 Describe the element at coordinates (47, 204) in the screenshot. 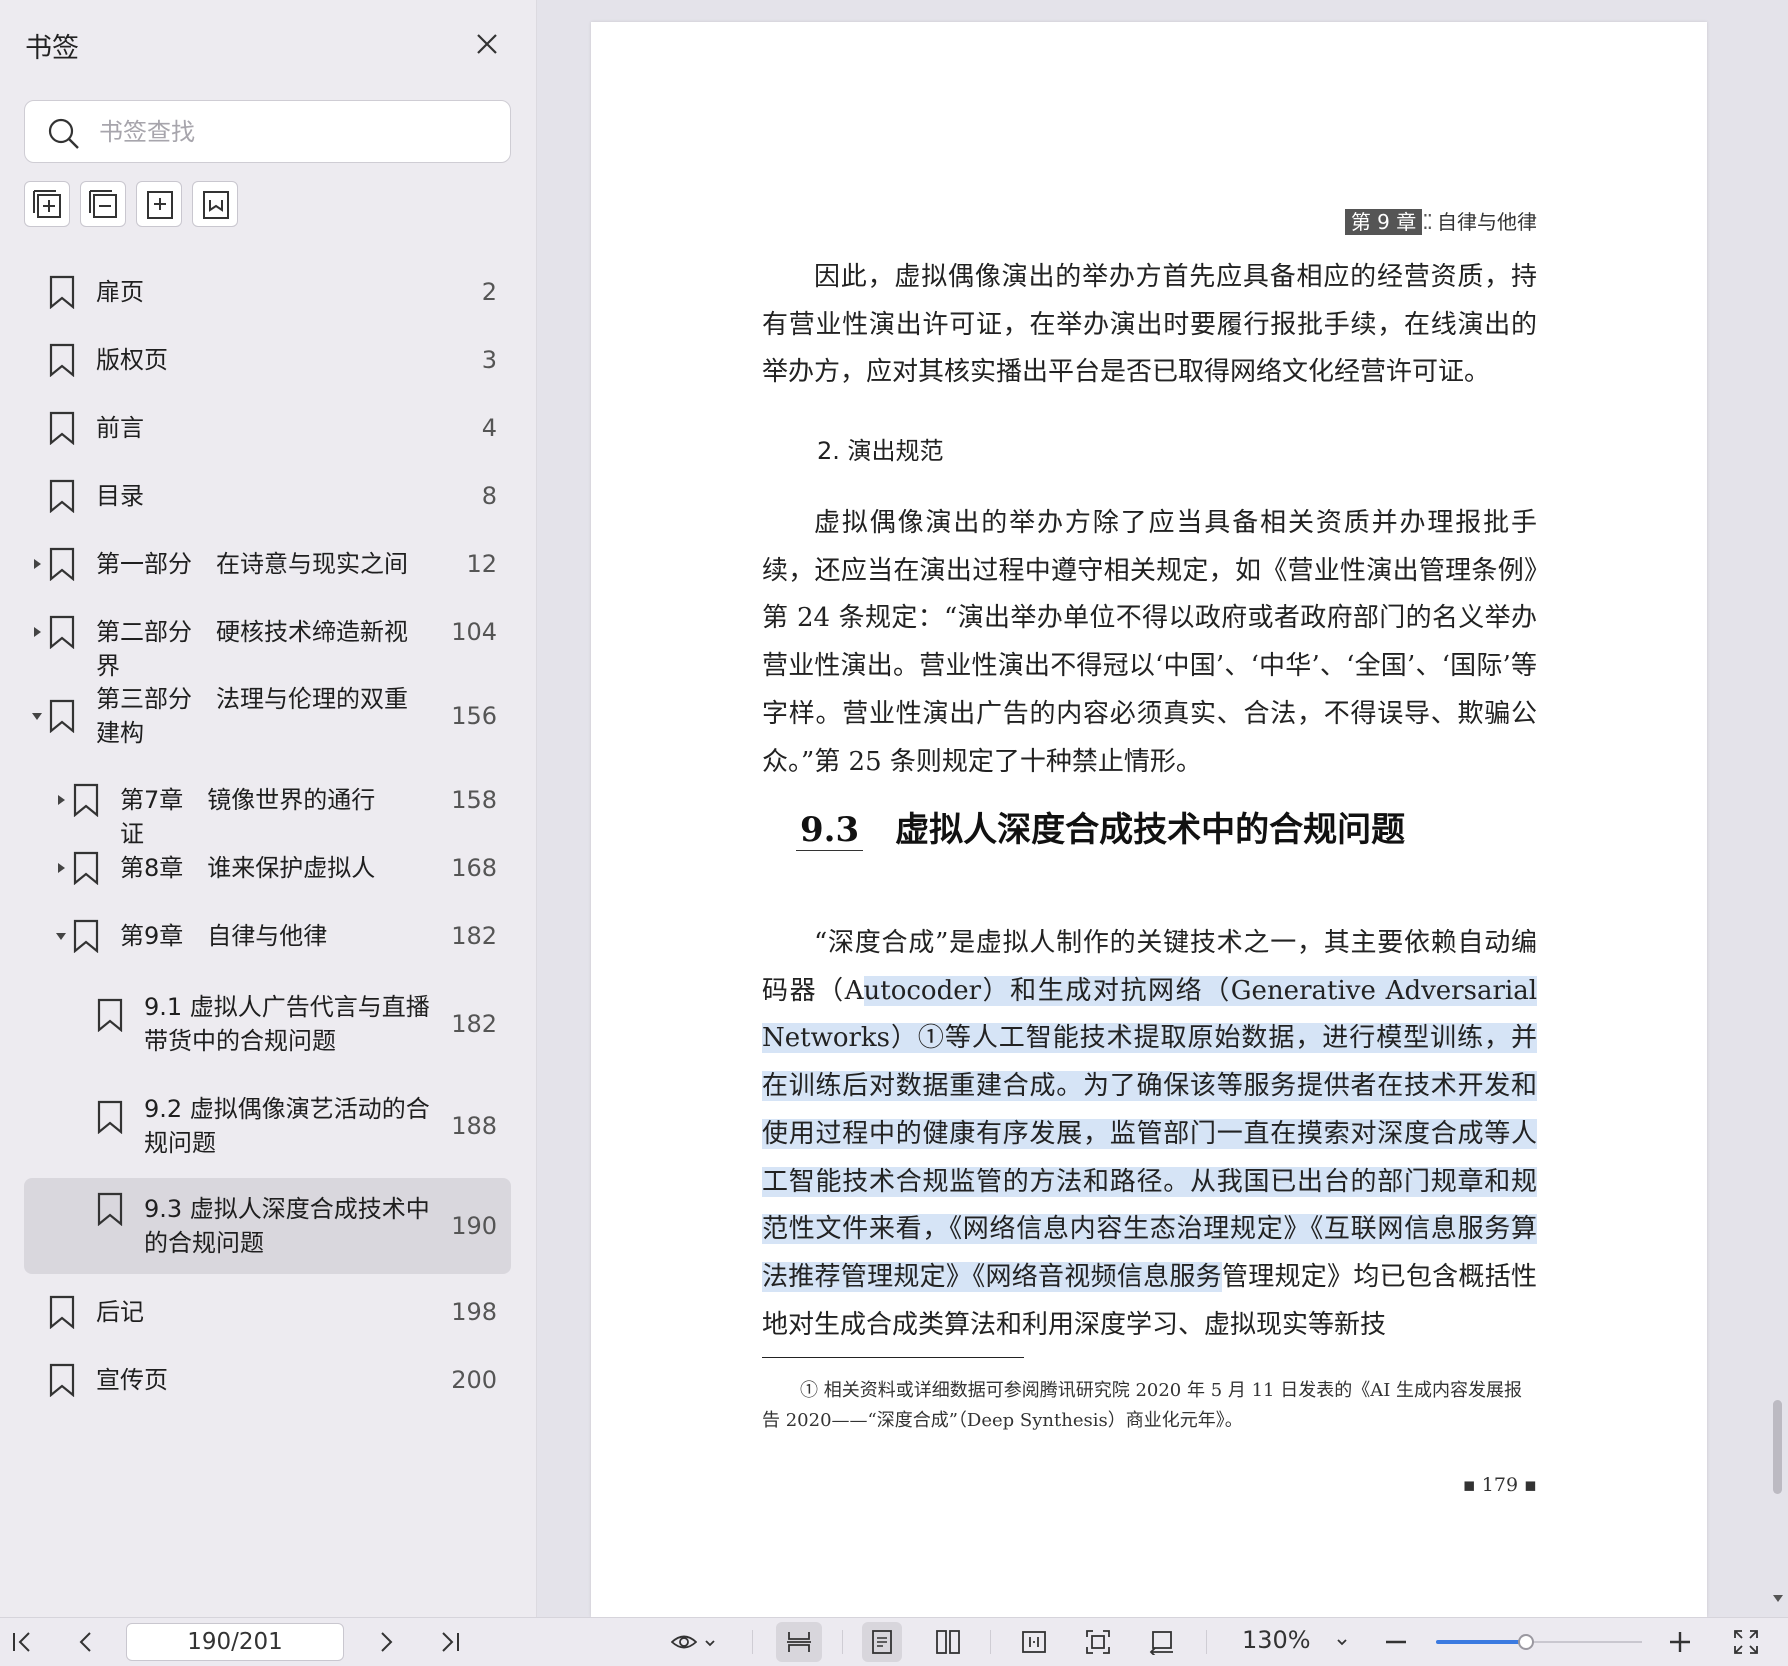

I see `expand-all-button` at that location.